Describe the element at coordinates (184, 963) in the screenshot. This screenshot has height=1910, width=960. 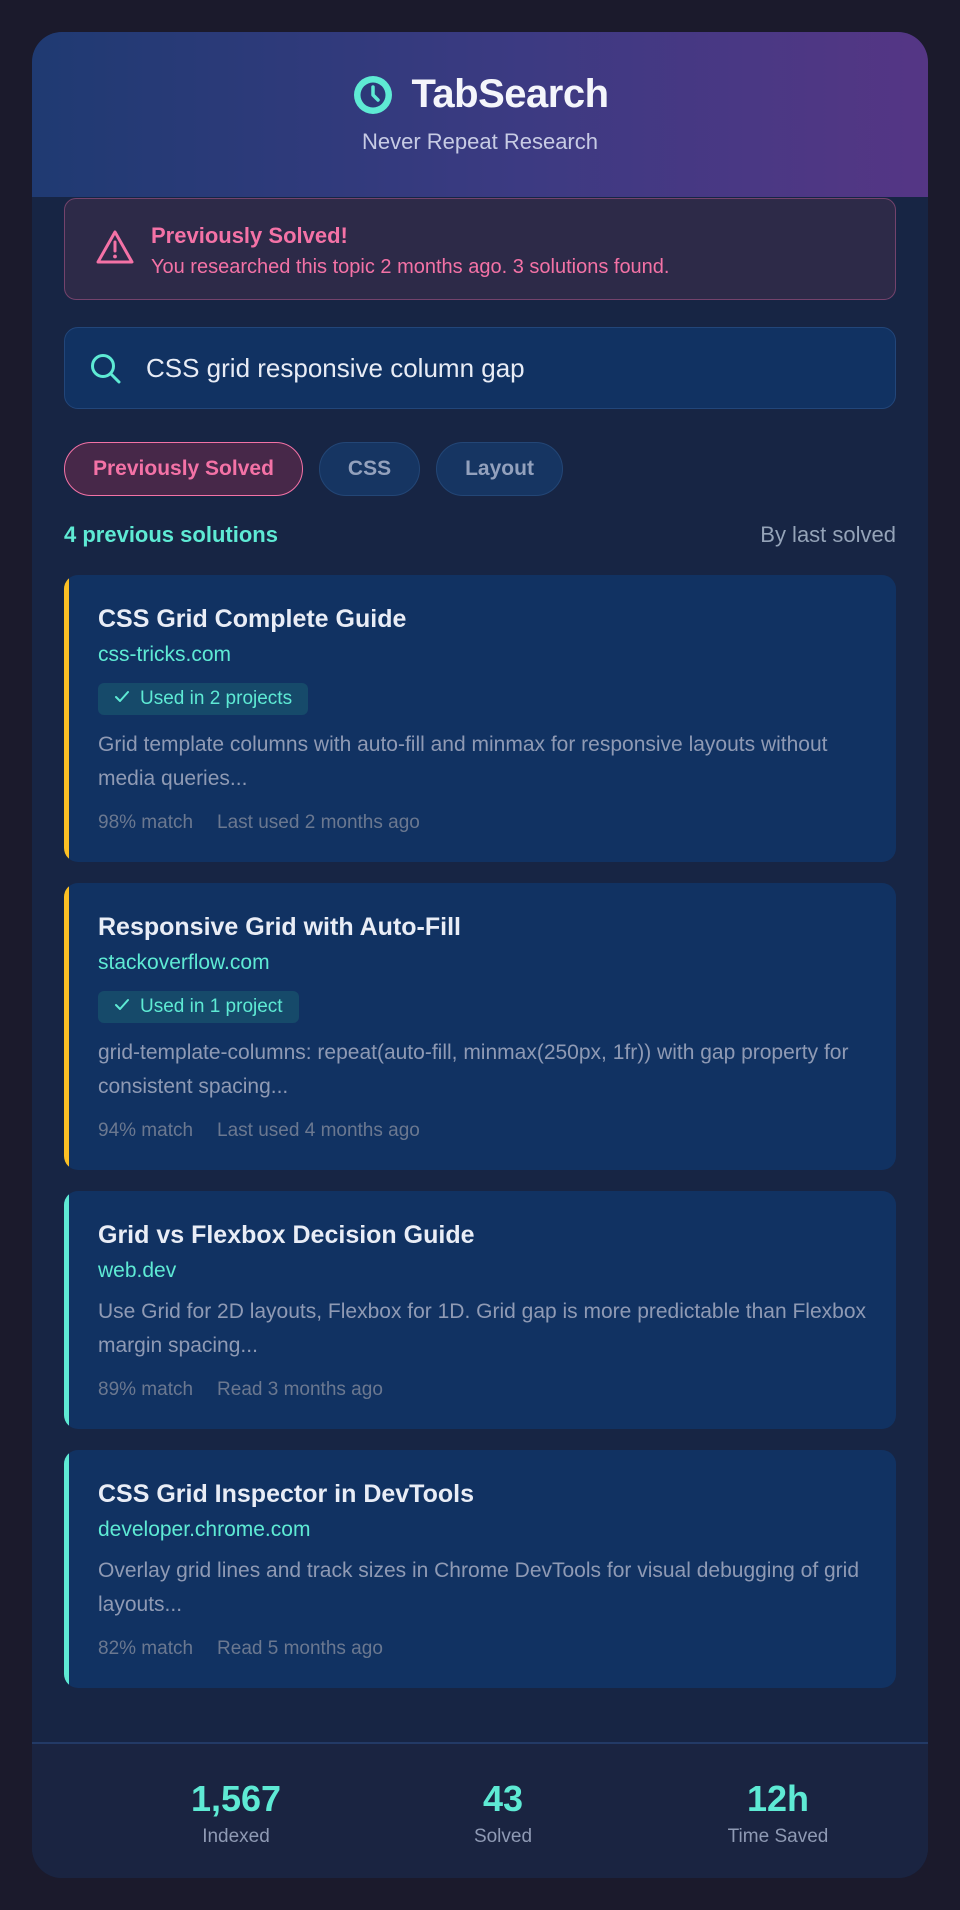
I see `card-domain: stackoverflow.com` at that location.